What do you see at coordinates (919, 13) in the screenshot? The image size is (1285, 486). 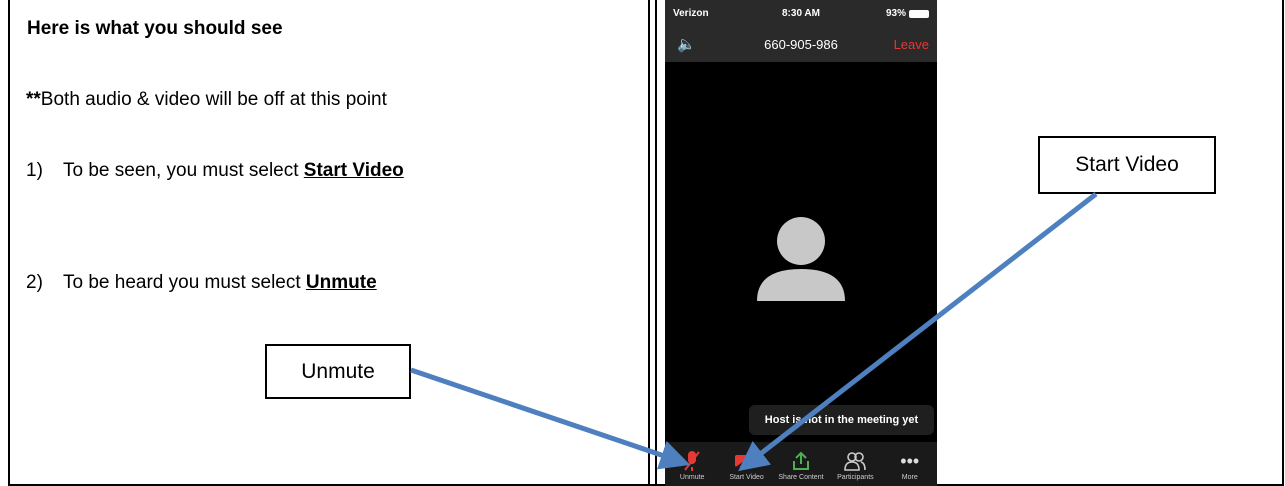 I see `battery-icon` at bounding box center [919, 13].